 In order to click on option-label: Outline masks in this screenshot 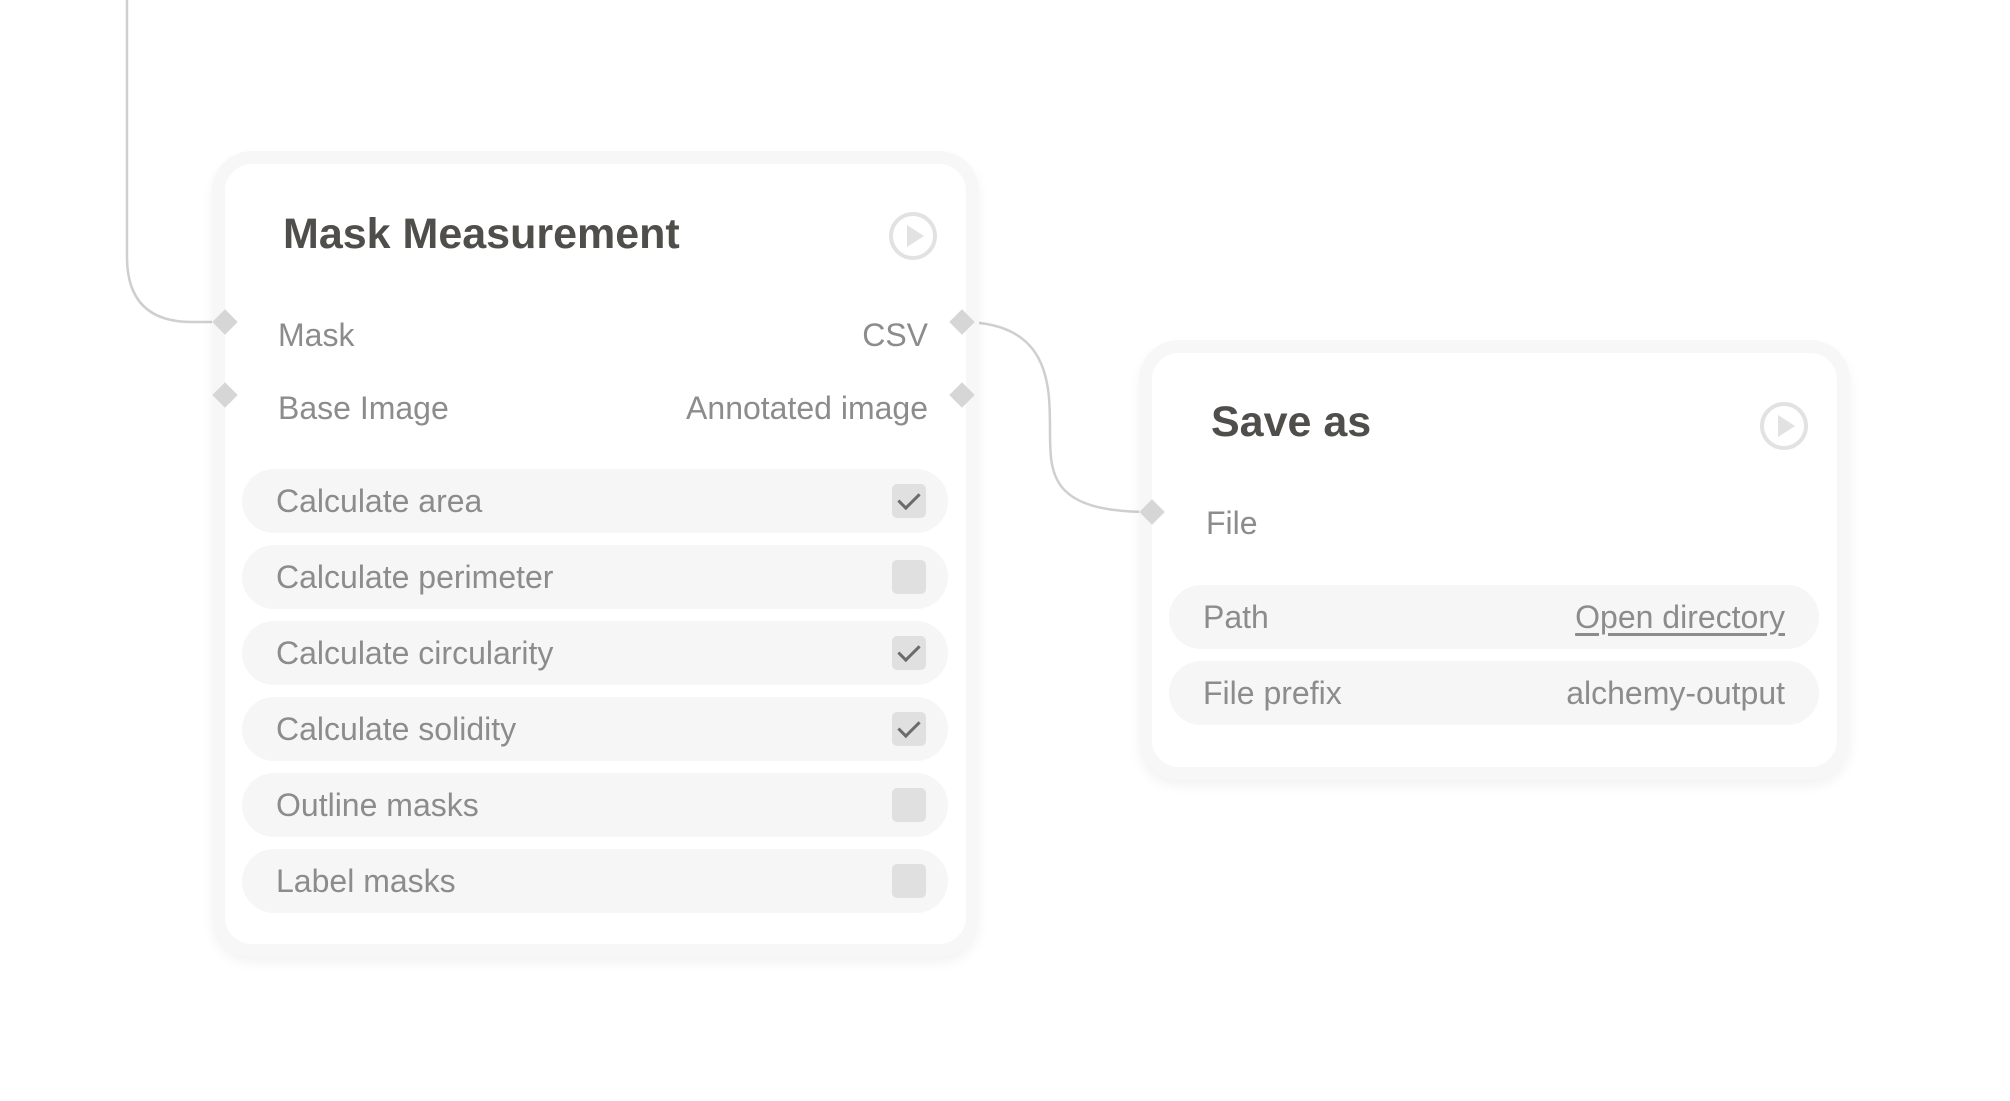, I will do `click(377, 805)`.